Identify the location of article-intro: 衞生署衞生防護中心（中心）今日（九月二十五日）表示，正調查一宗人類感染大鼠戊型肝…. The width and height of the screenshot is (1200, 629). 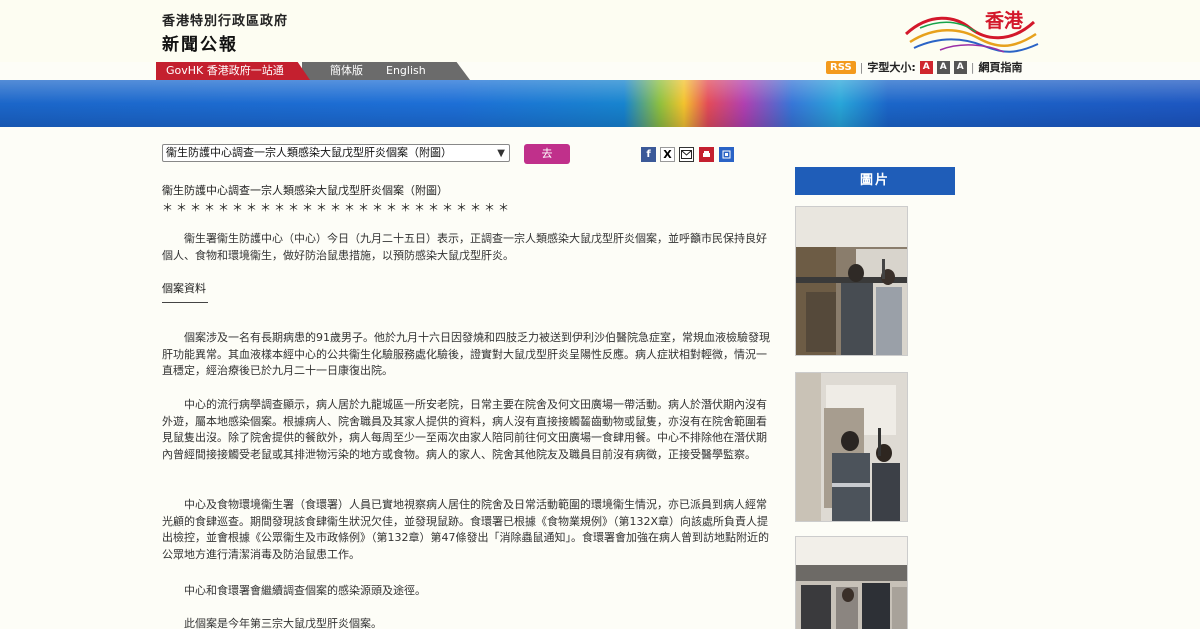
(464, 247).